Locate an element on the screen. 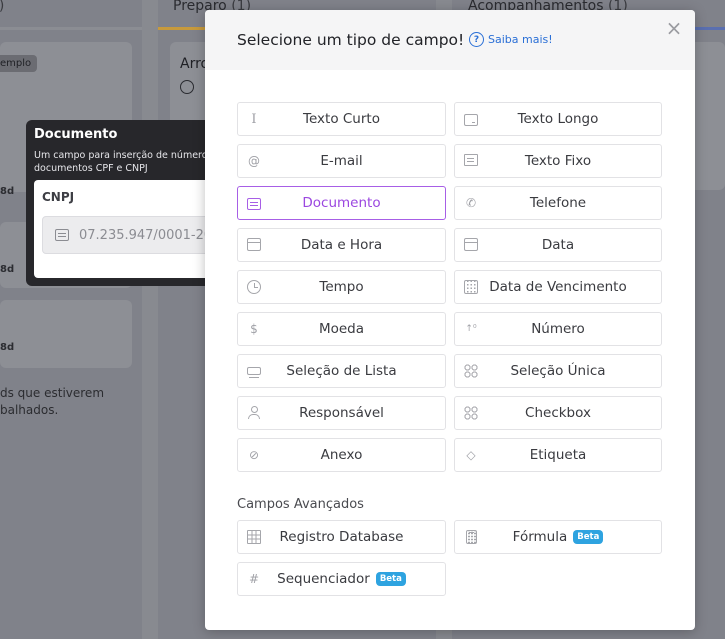  field-option-responsavel: Responsável is located at coordinates (341, 413).